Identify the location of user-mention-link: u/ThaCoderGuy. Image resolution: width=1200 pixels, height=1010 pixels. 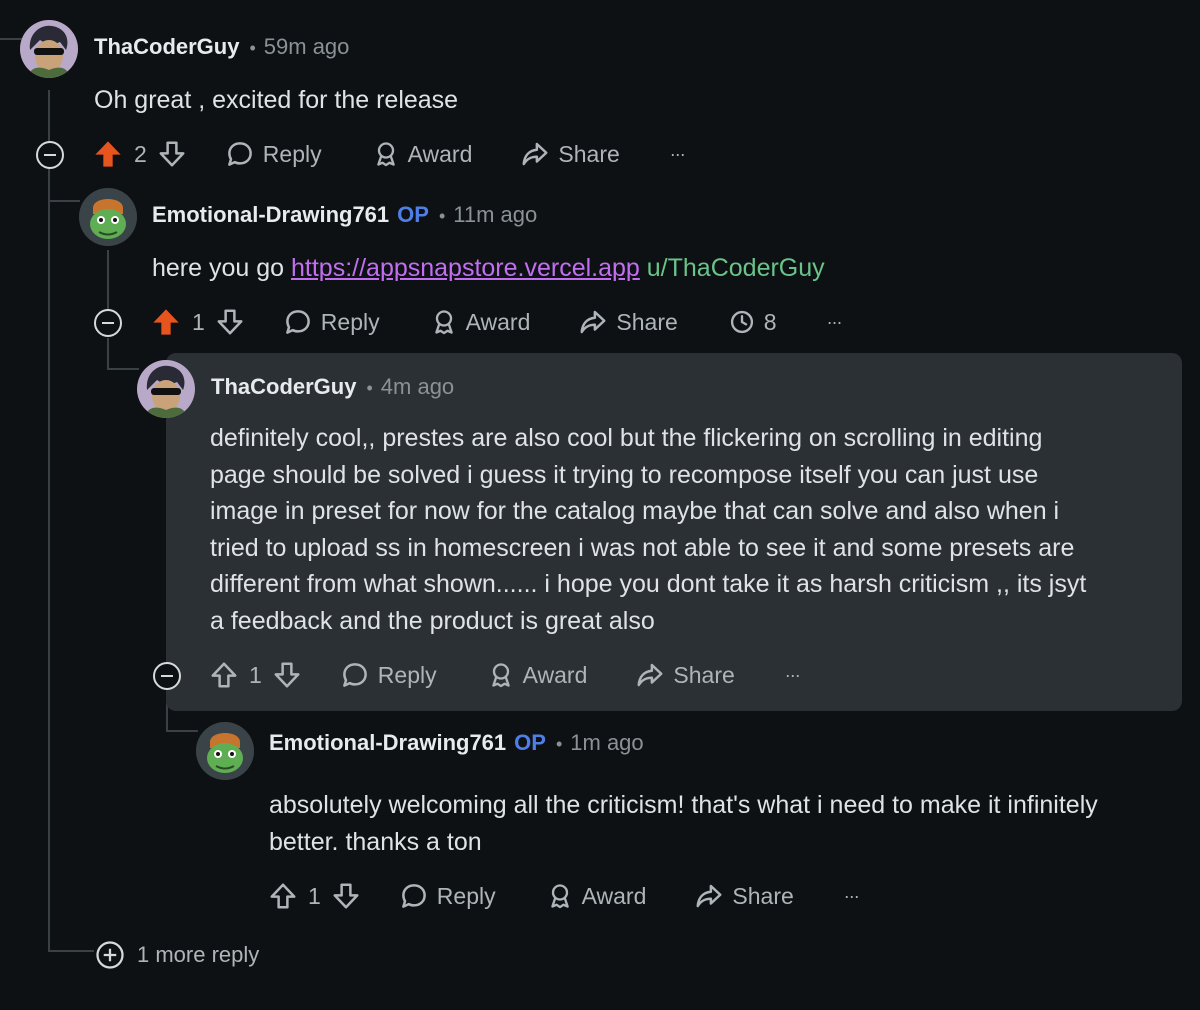
(736, 268).